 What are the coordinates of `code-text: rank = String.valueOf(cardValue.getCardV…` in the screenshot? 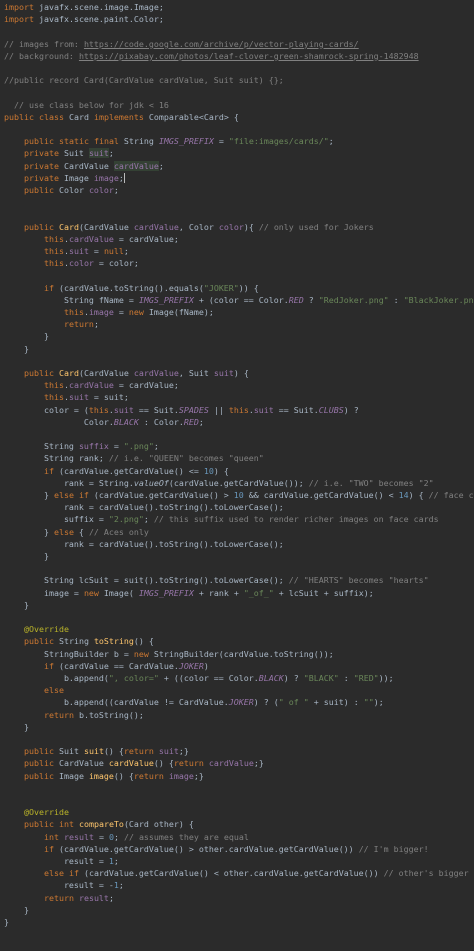 It's located at (219, 482).